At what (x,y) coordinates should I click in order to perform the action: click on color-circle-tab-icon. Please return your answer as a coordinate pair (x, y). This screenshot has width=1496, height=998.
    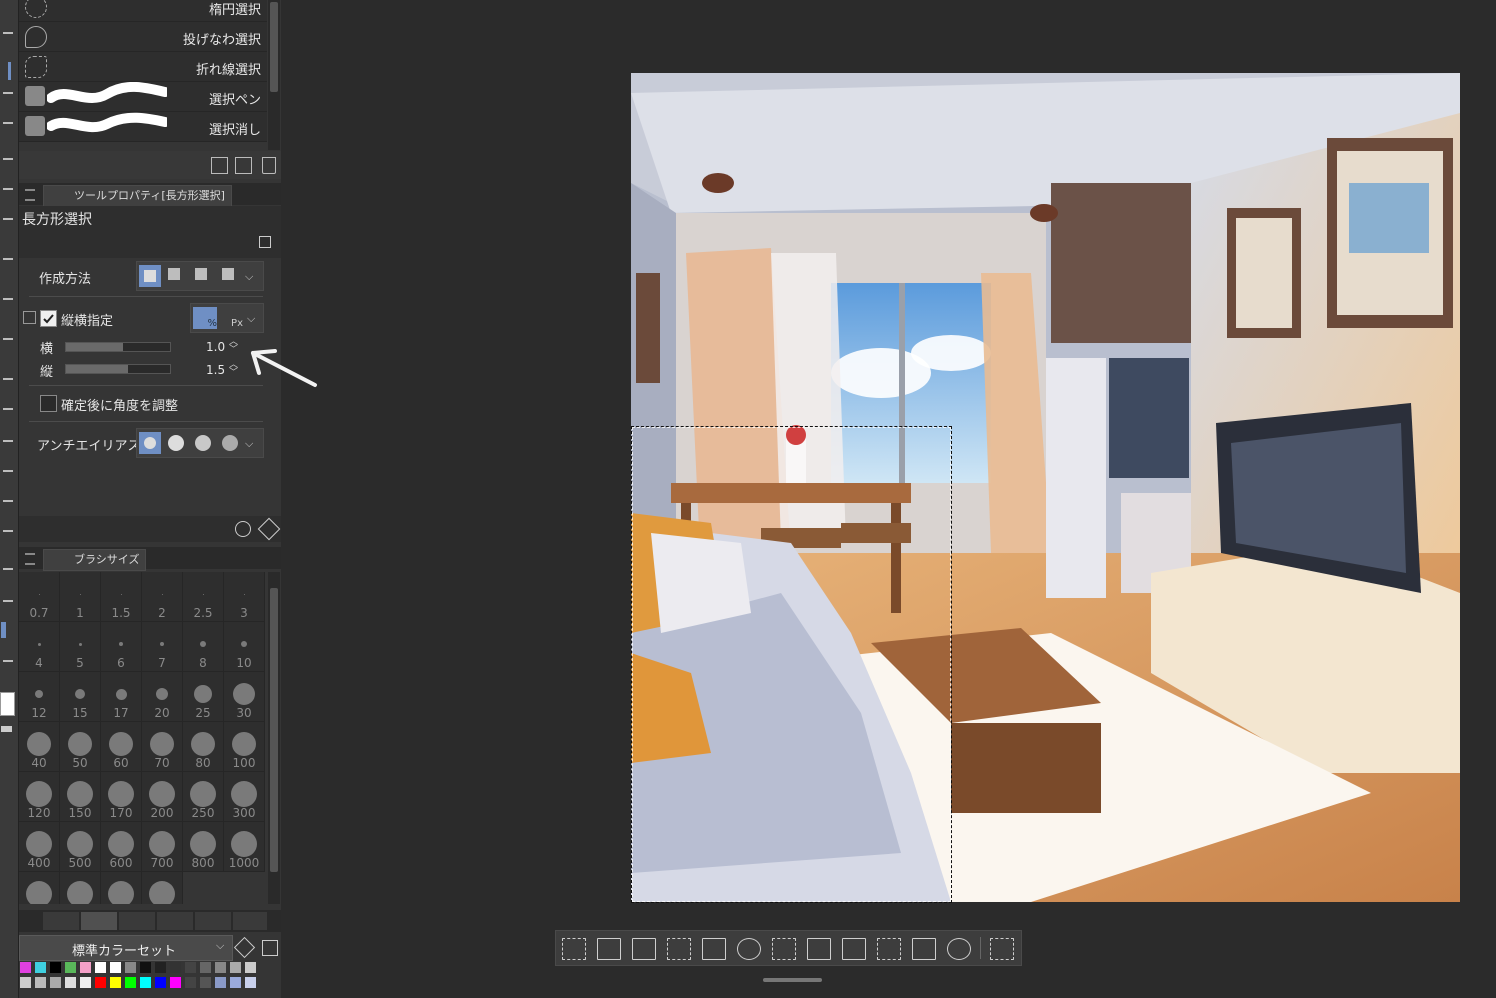
    Looking at the image, I should click on (61, 921).